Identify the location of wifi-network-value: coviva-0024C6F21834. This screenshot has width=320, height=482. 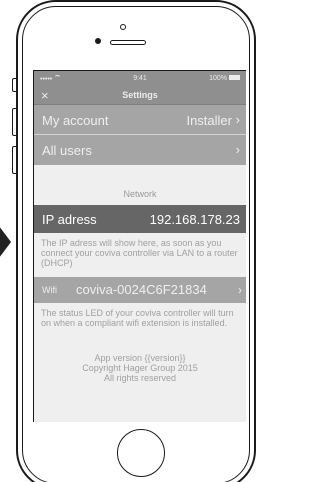
(141, 289).